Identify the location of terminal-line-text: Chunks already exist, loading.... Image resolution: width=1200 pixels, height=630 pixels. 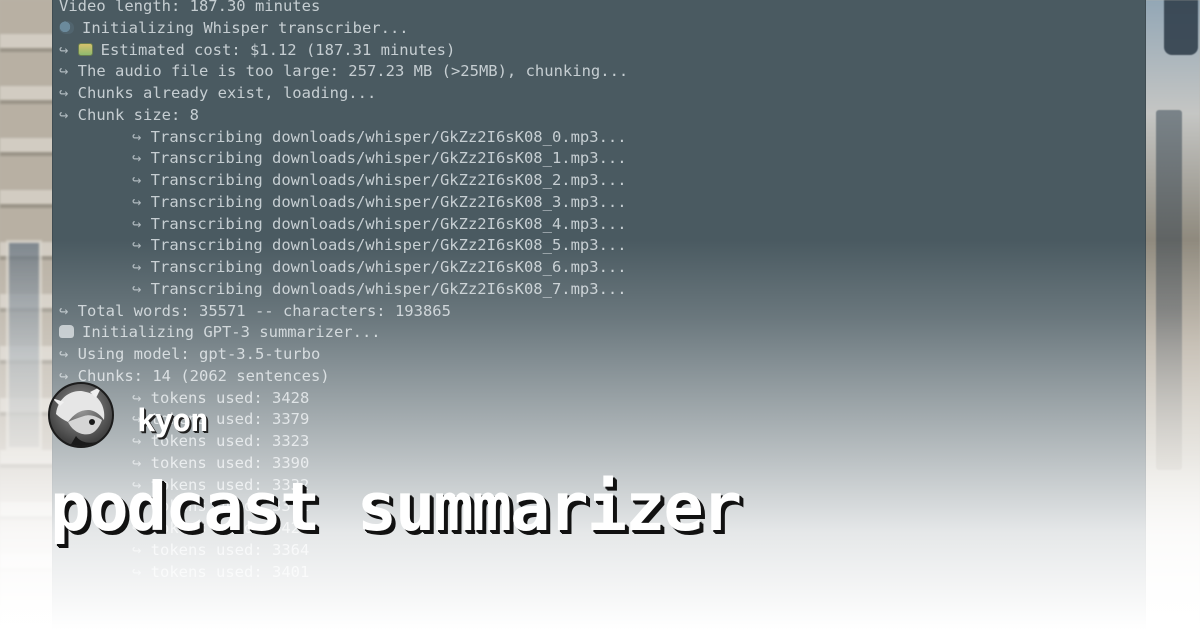
(227, 93).